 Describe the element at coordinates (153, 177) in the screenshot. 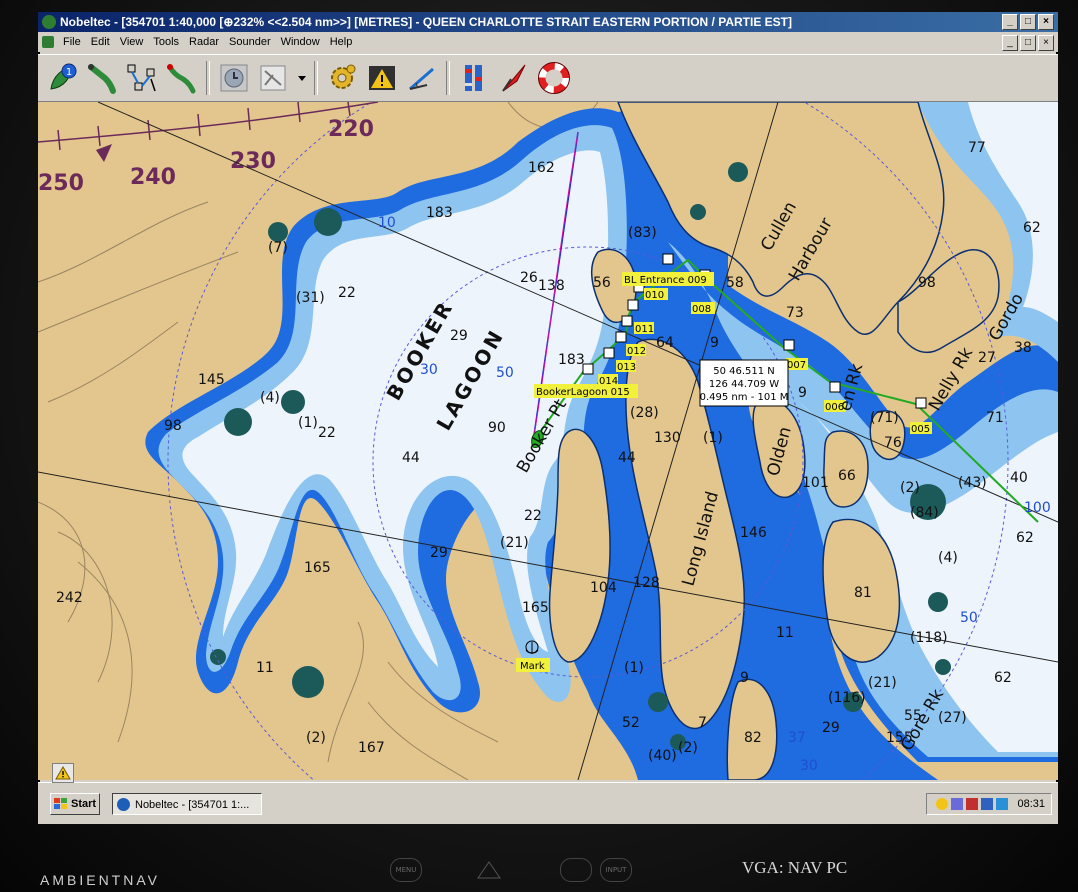

I see `bearing-240: 240` at that location.